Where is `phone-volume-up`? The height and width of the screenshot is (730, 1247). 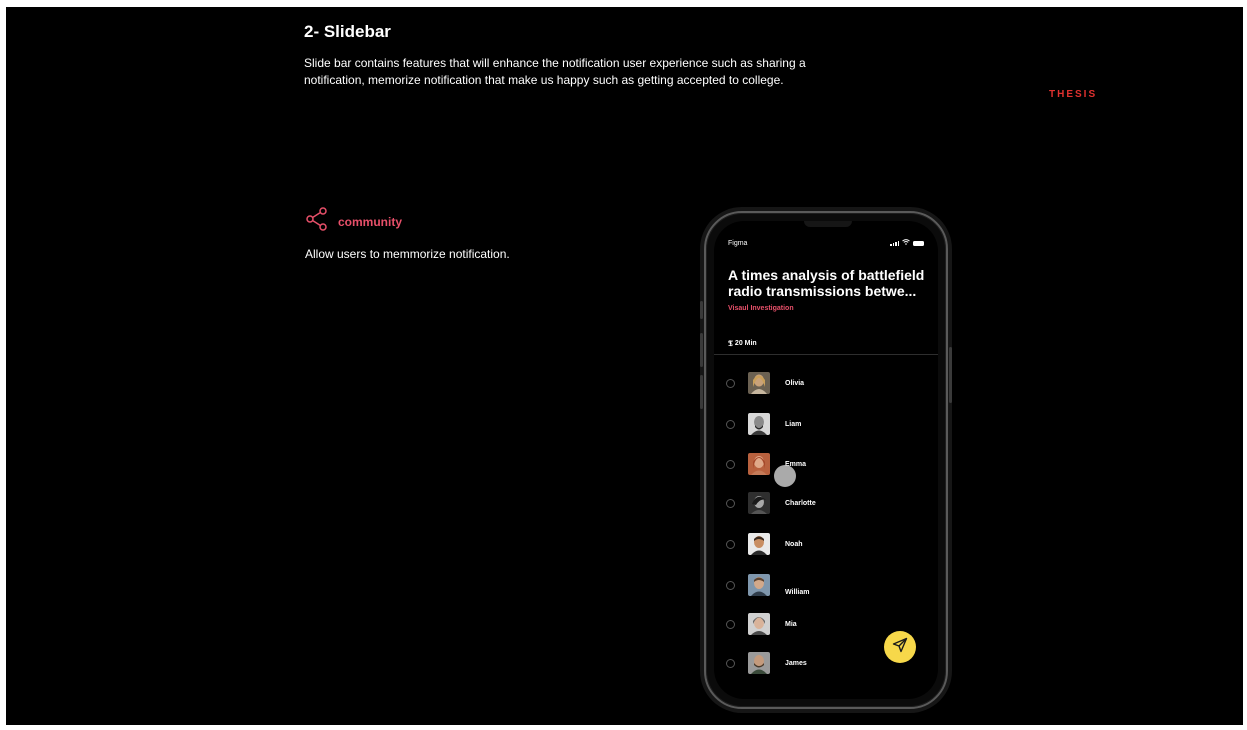
phone-volume-up is located at coordinates (701, 350).